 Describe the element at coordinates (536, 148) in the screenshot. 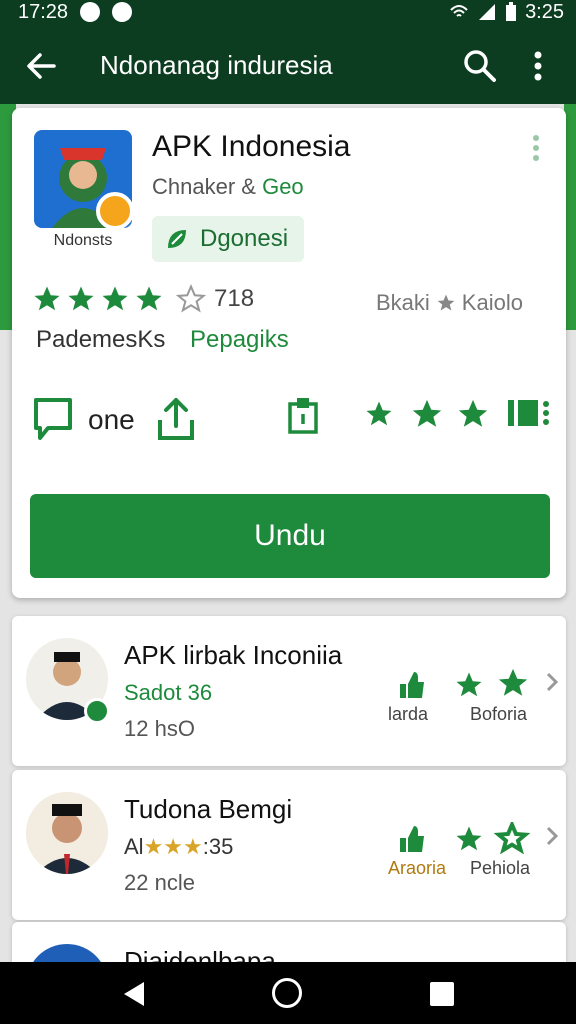

I see `card-more-icon` at that location.